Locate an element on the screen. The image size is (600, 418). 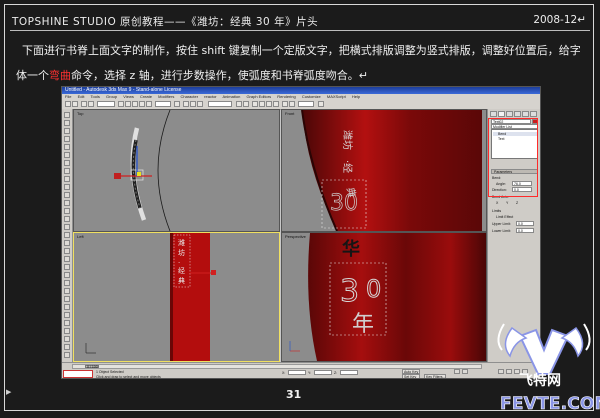
utilities-tab-icon is located at coordinates (533, 114).